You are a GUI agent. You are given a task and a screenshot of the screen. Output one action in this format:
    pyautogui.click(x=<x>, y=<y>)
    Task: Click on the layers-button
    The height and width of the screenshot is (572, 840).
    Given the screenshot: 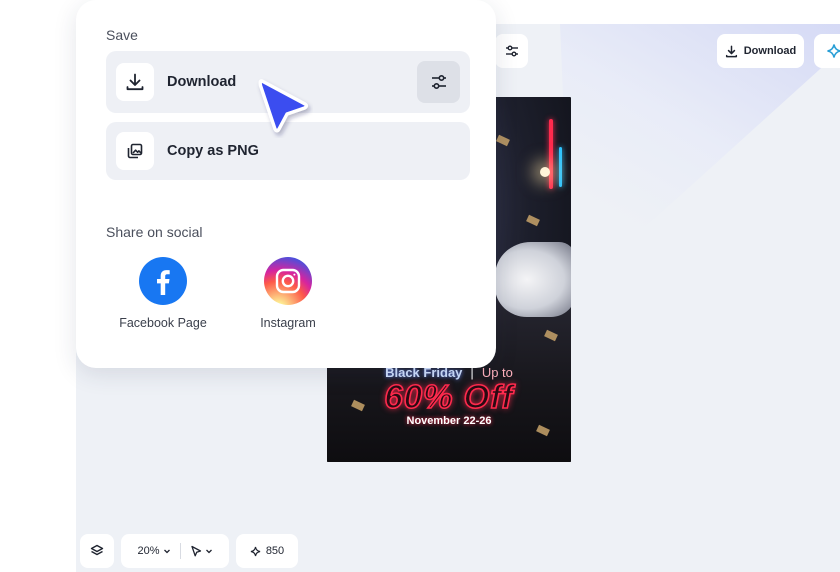 What is the action you would take?
    pyautogui.click(x=97, y=551)
    